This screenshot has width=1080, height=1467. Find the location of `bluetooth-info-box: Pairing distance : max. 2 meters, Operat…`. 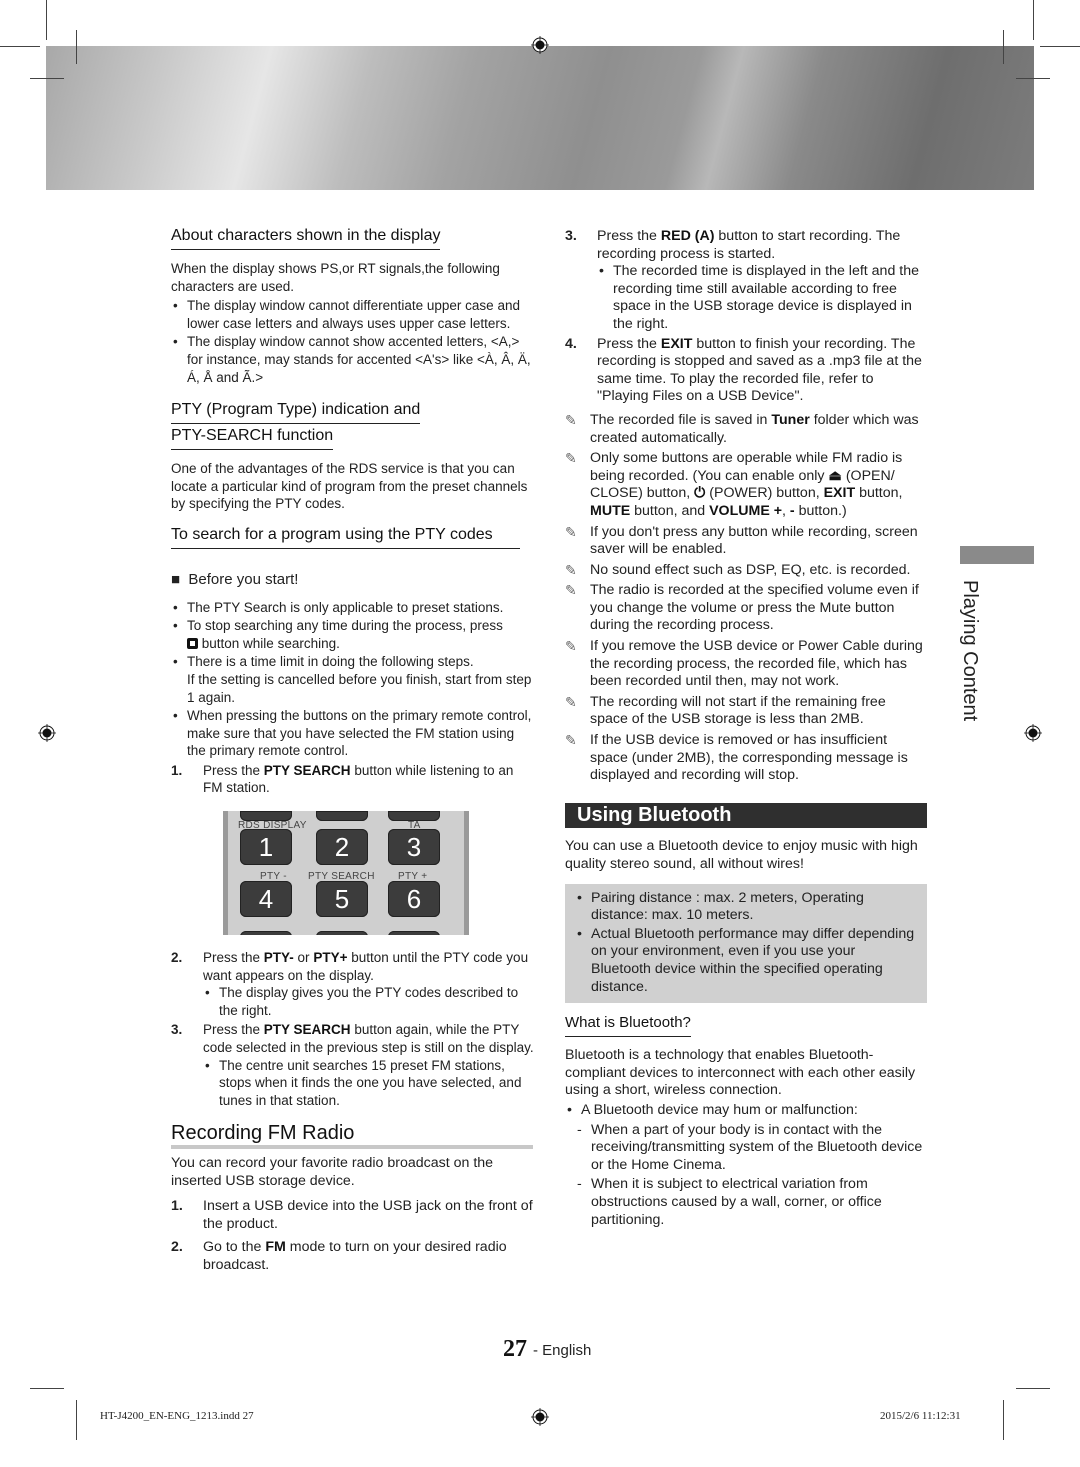

bluetooth-info-box: Pairing distance : max. 2 meters, Operat… is located at coordinates (746, 943).